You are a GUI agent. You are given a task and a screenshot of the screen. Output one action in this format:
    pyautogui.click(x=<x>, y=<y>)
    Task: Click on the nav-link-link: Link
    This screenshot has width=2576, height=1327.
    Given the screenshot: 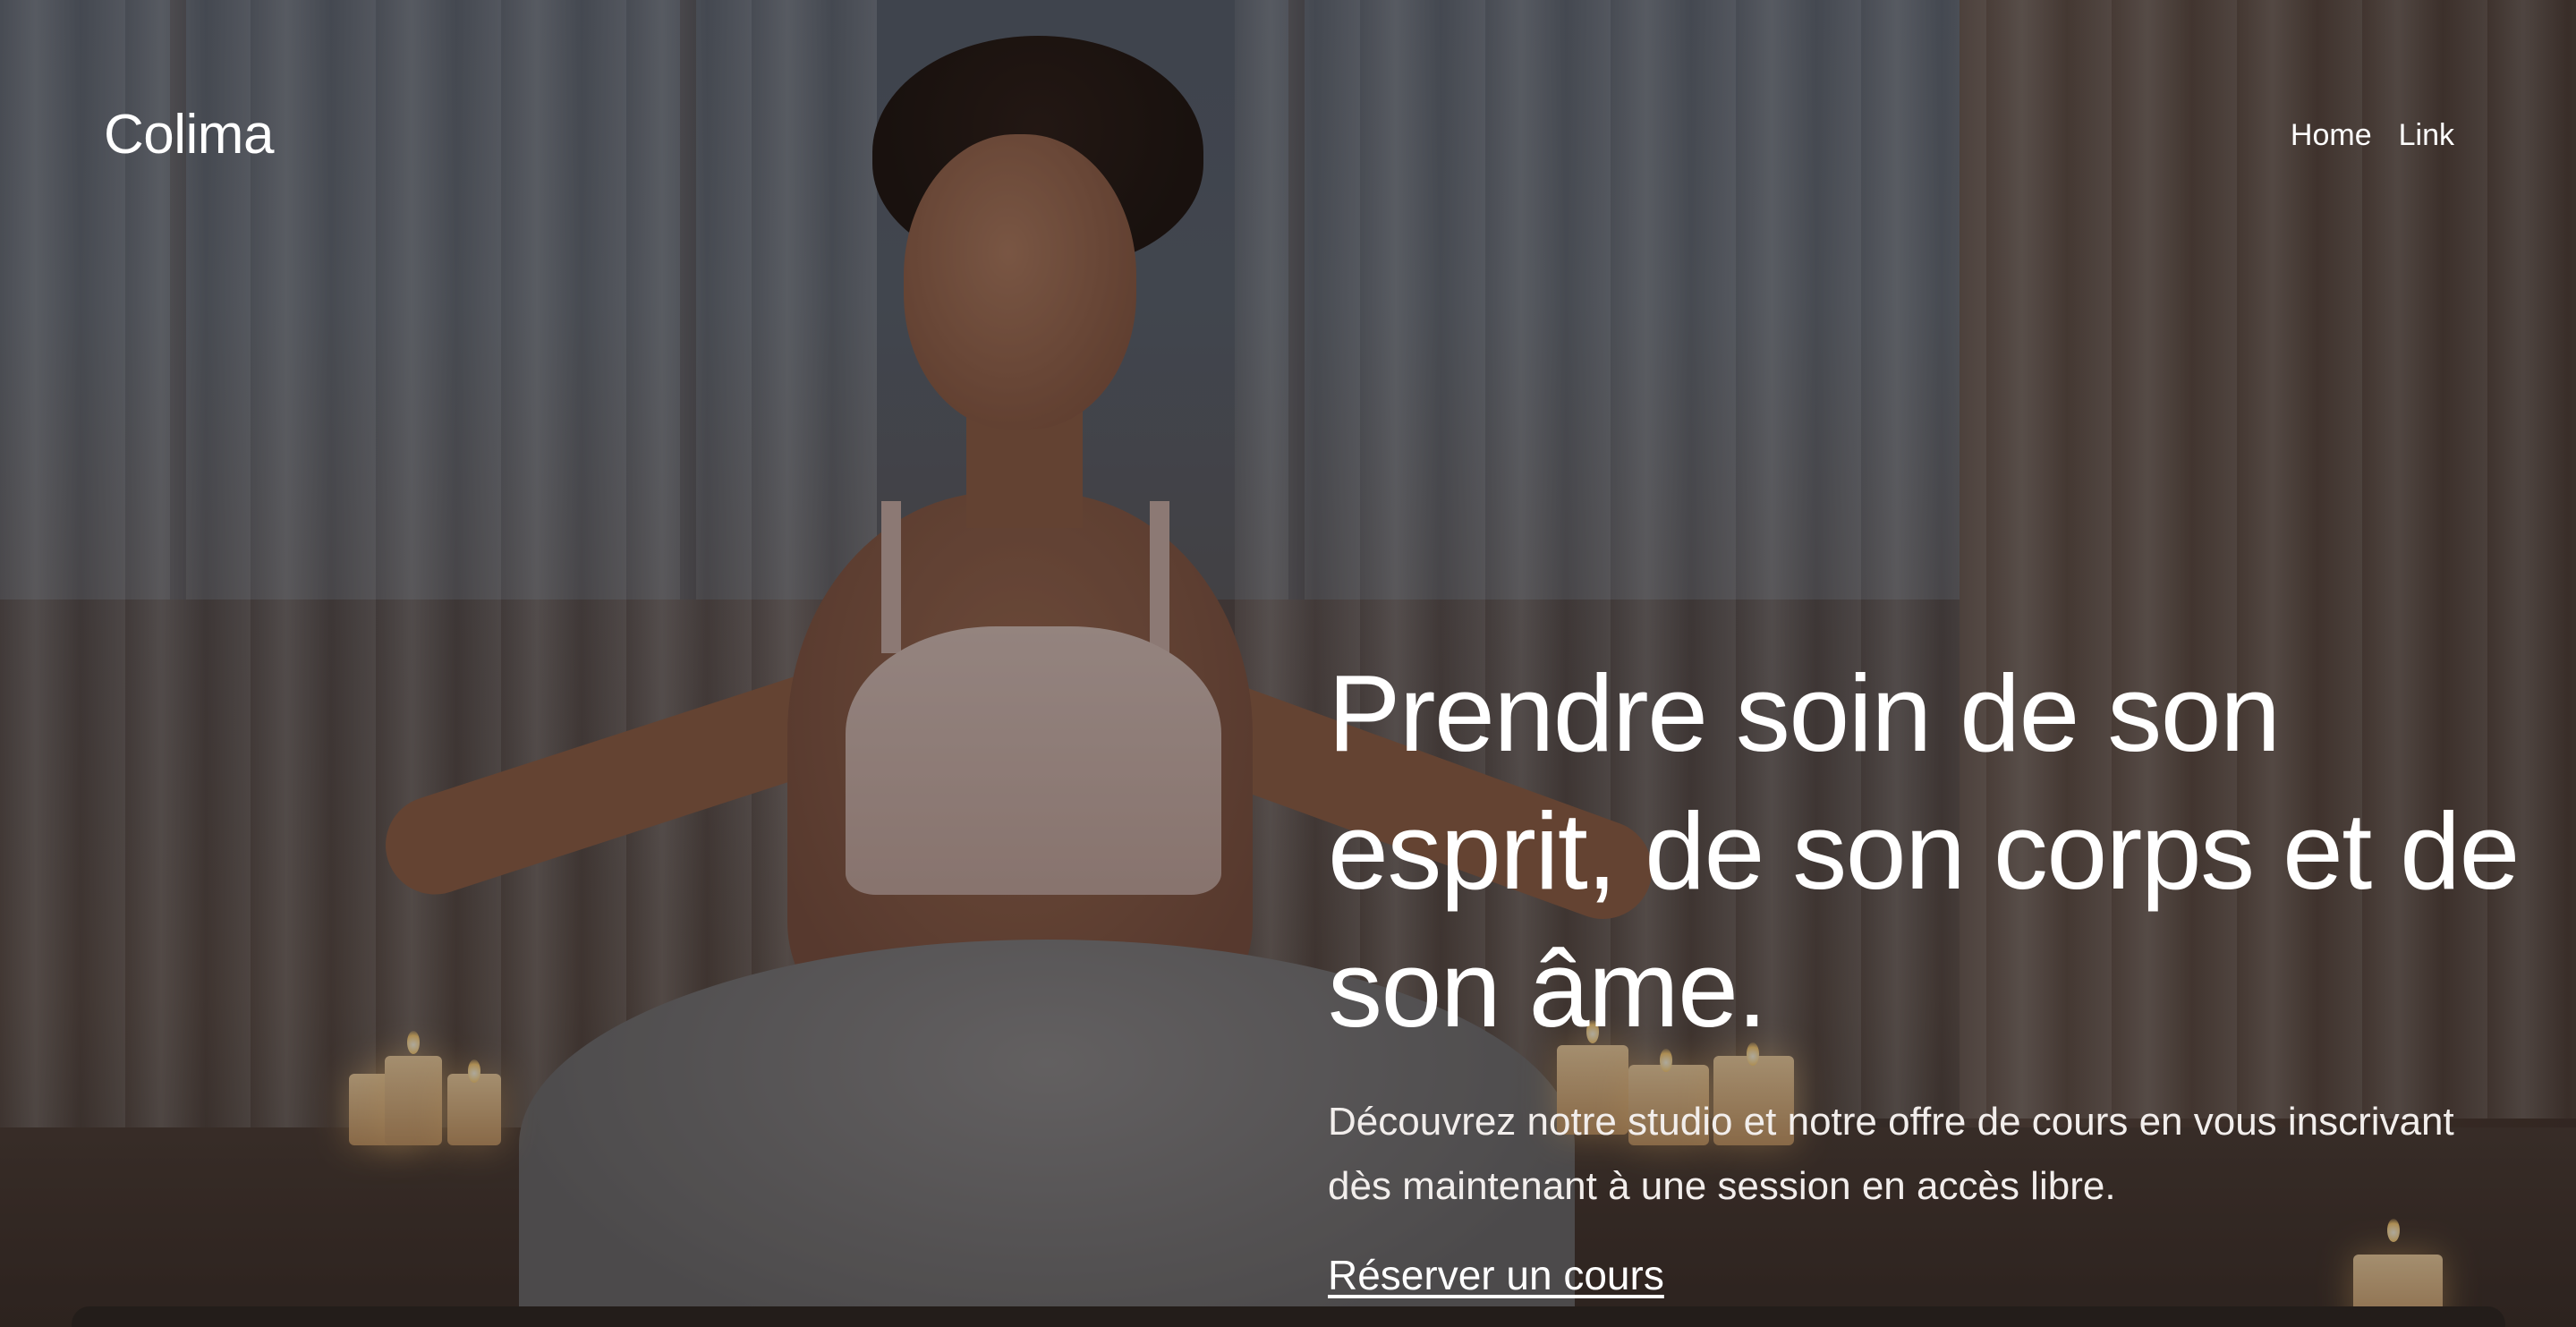 What is the action you would take?
    pyautogui.click(x=2426, y=135)
    